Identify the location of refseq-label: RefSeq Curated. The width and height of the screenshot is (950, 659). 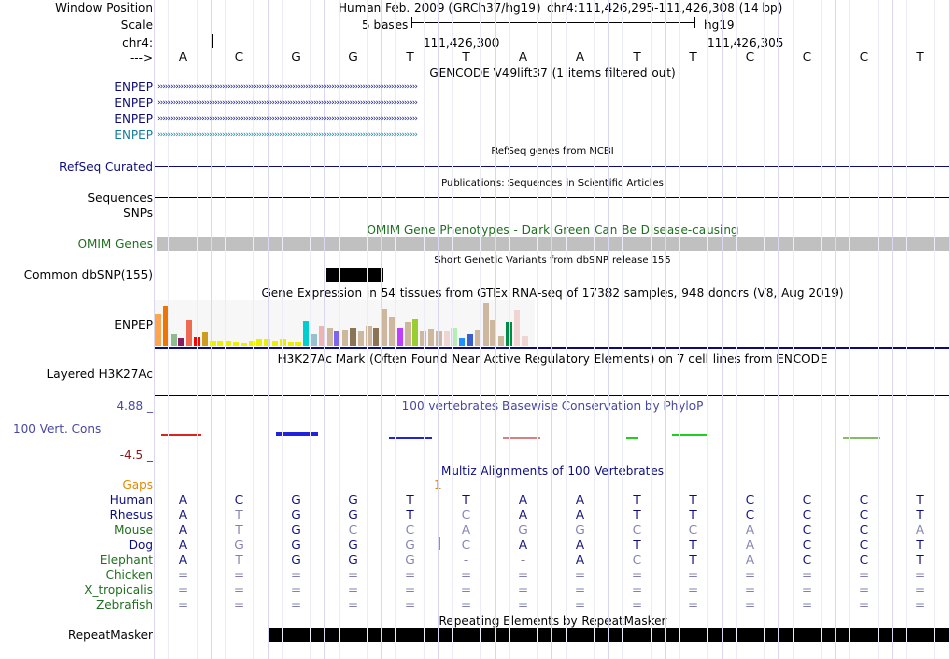
(106, 167).